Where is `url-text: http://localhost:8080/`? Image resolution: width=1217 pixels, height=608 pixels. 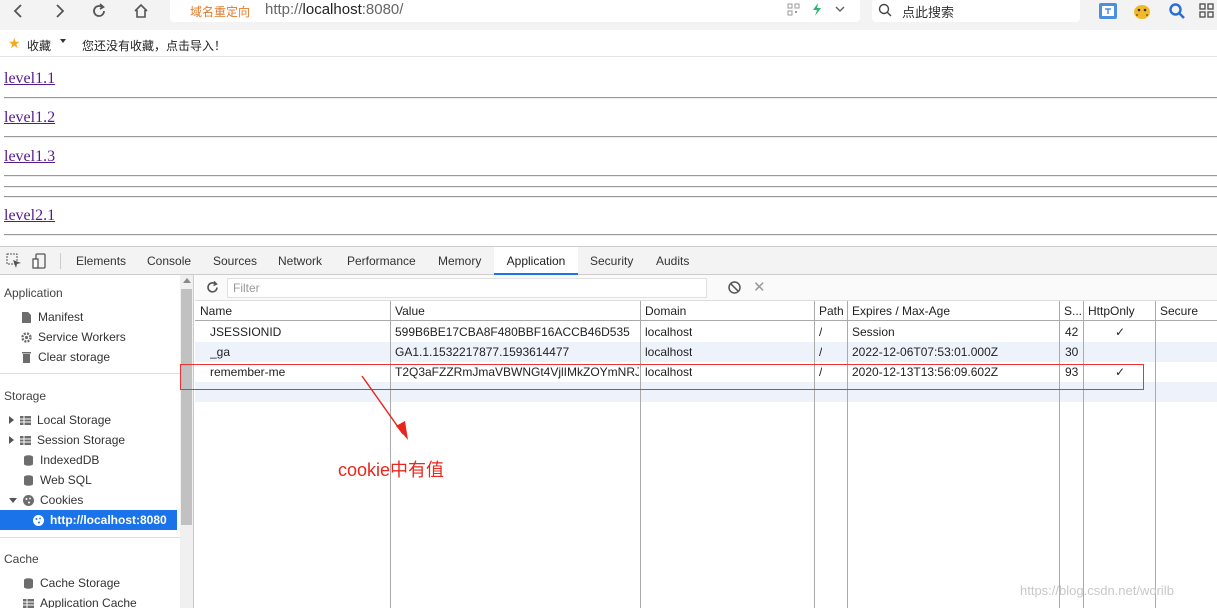
url-text: http://localhost:8080/ is located at coordinates (334, 9).